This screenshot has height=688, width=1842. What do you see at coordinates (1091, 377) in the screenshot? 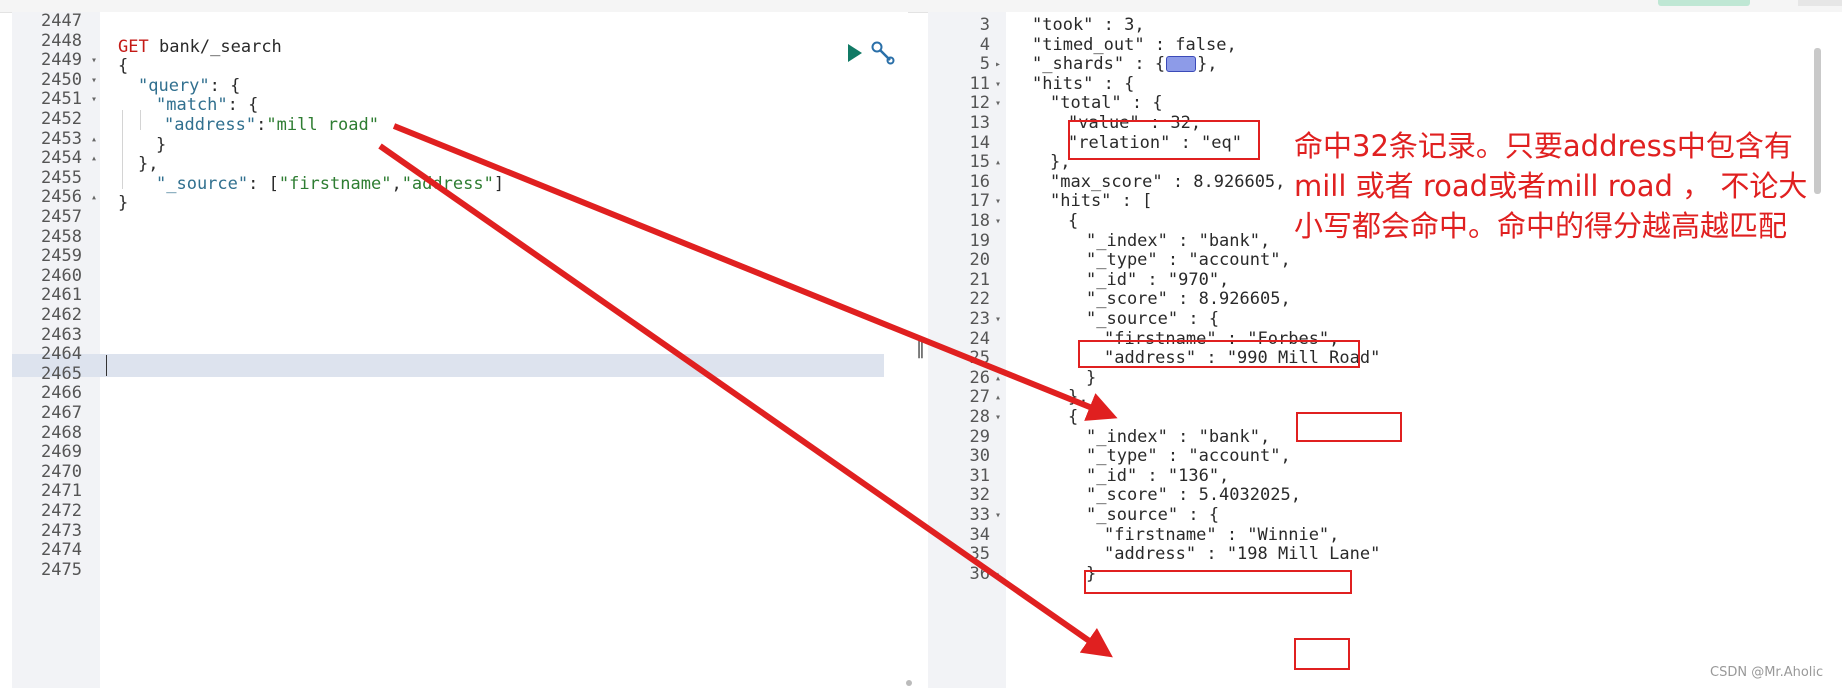
I see `response-line-text: }` at bounding box center [1091, 377].